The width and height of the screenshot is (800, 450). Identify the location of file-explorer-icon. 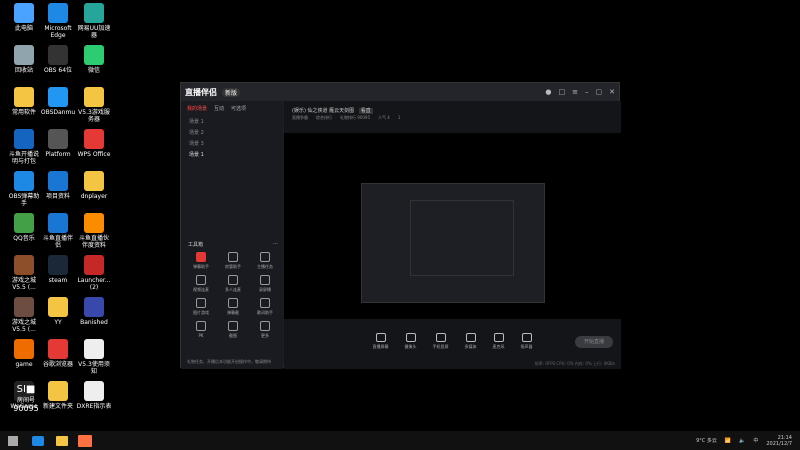
(62, 440).